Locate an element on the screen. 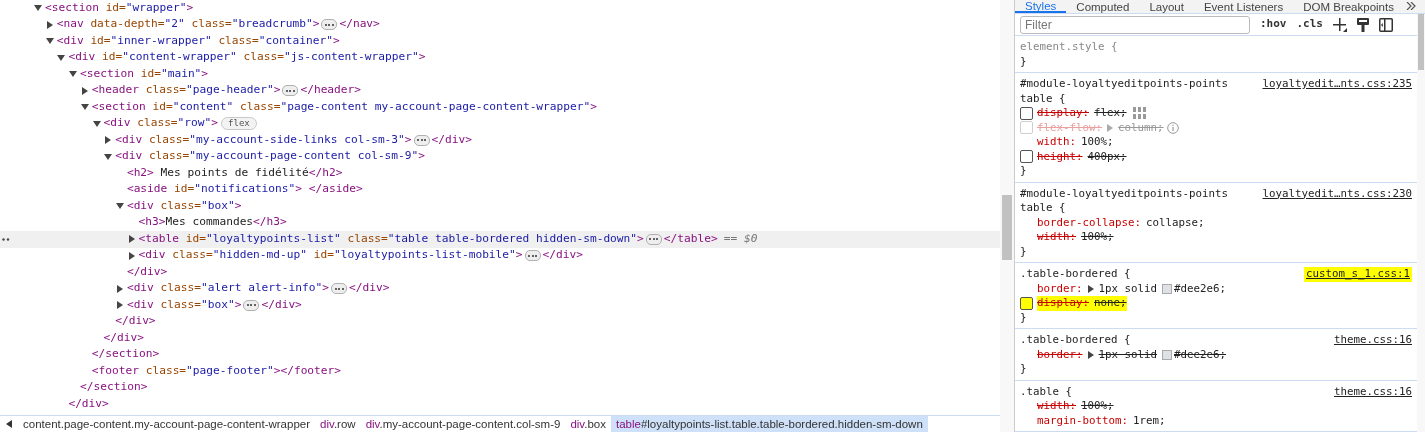 This screenshot has height=432, width=1425. panel-tab: Computed is located at coordinates (1103, 6).